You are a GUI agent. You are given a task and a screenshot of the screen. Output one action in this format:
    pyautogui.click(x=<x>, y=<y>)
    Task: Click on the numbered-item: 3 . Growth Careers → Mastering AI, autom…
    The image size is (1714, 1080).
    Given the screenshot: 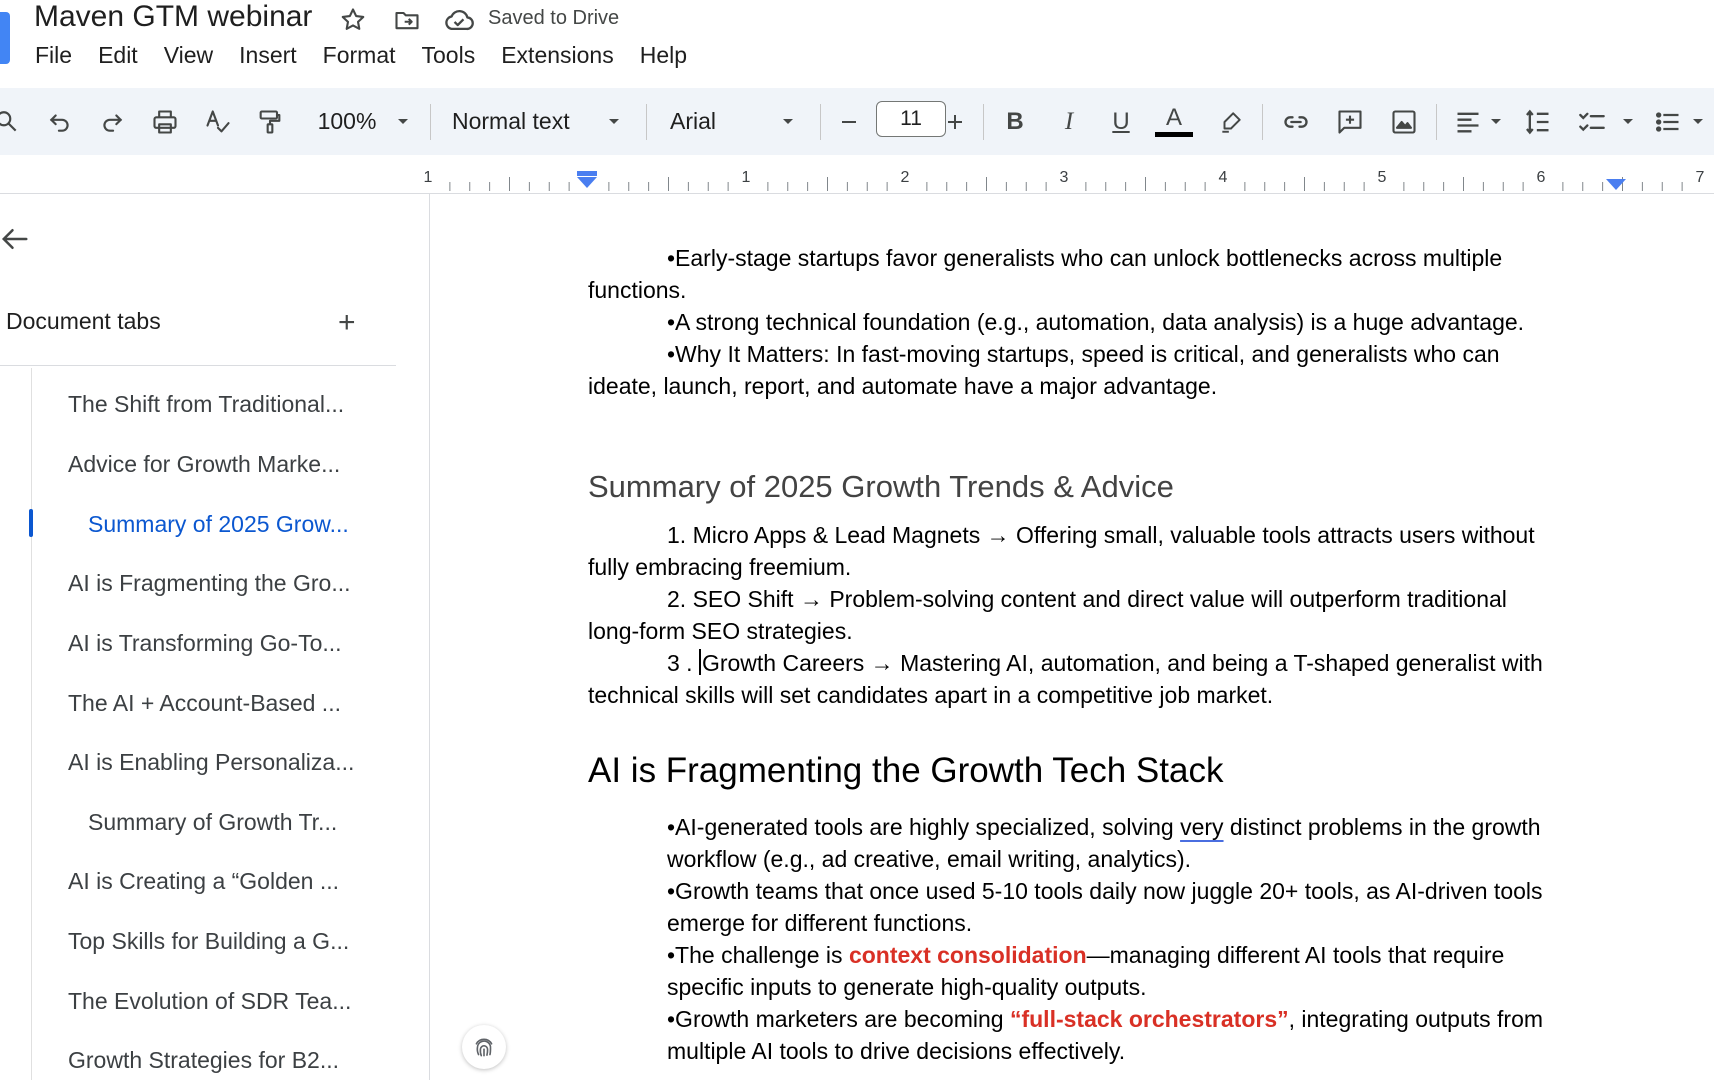 What is the action you would take?
    pyautogui.click(x=1105, y=663)
    